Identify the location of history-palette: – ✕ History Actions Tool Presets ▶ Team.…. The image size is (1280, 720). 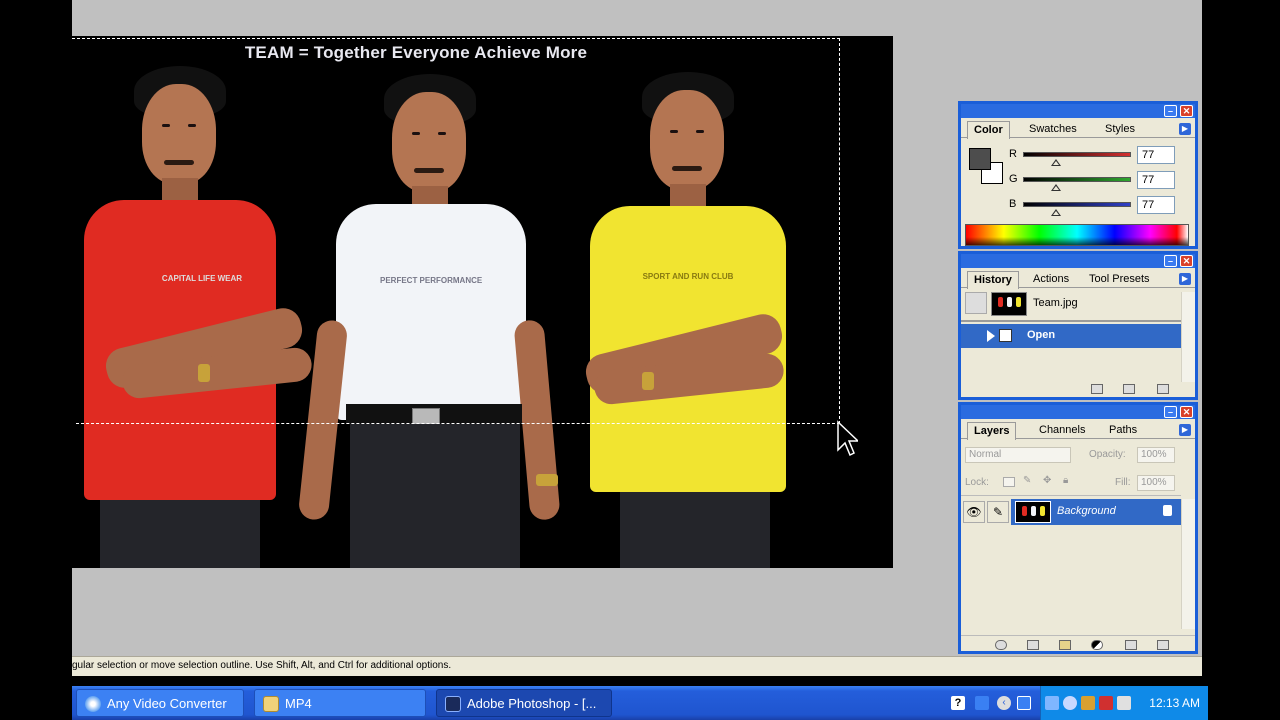
(1078, 325).